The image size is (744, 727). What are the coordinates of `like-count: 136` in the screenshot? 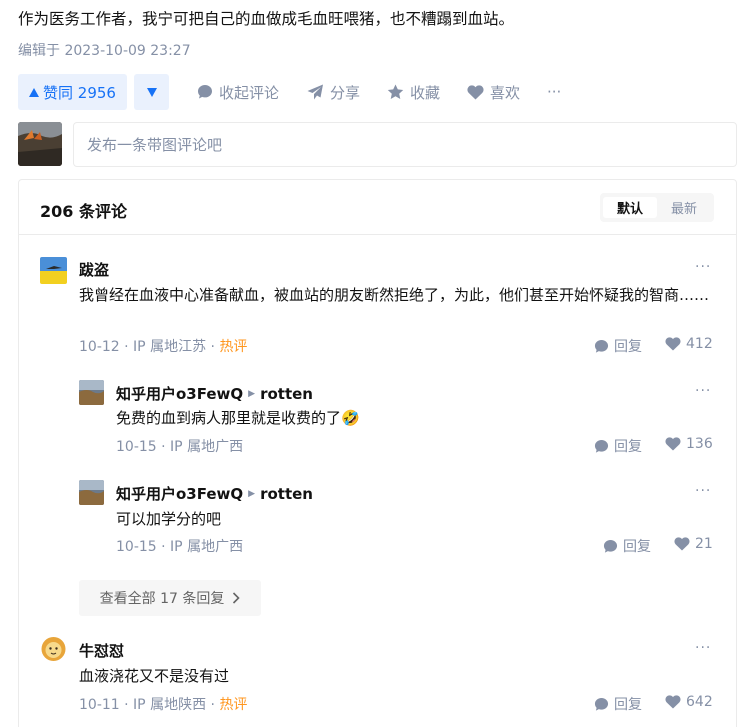 It's located at (699, 444).